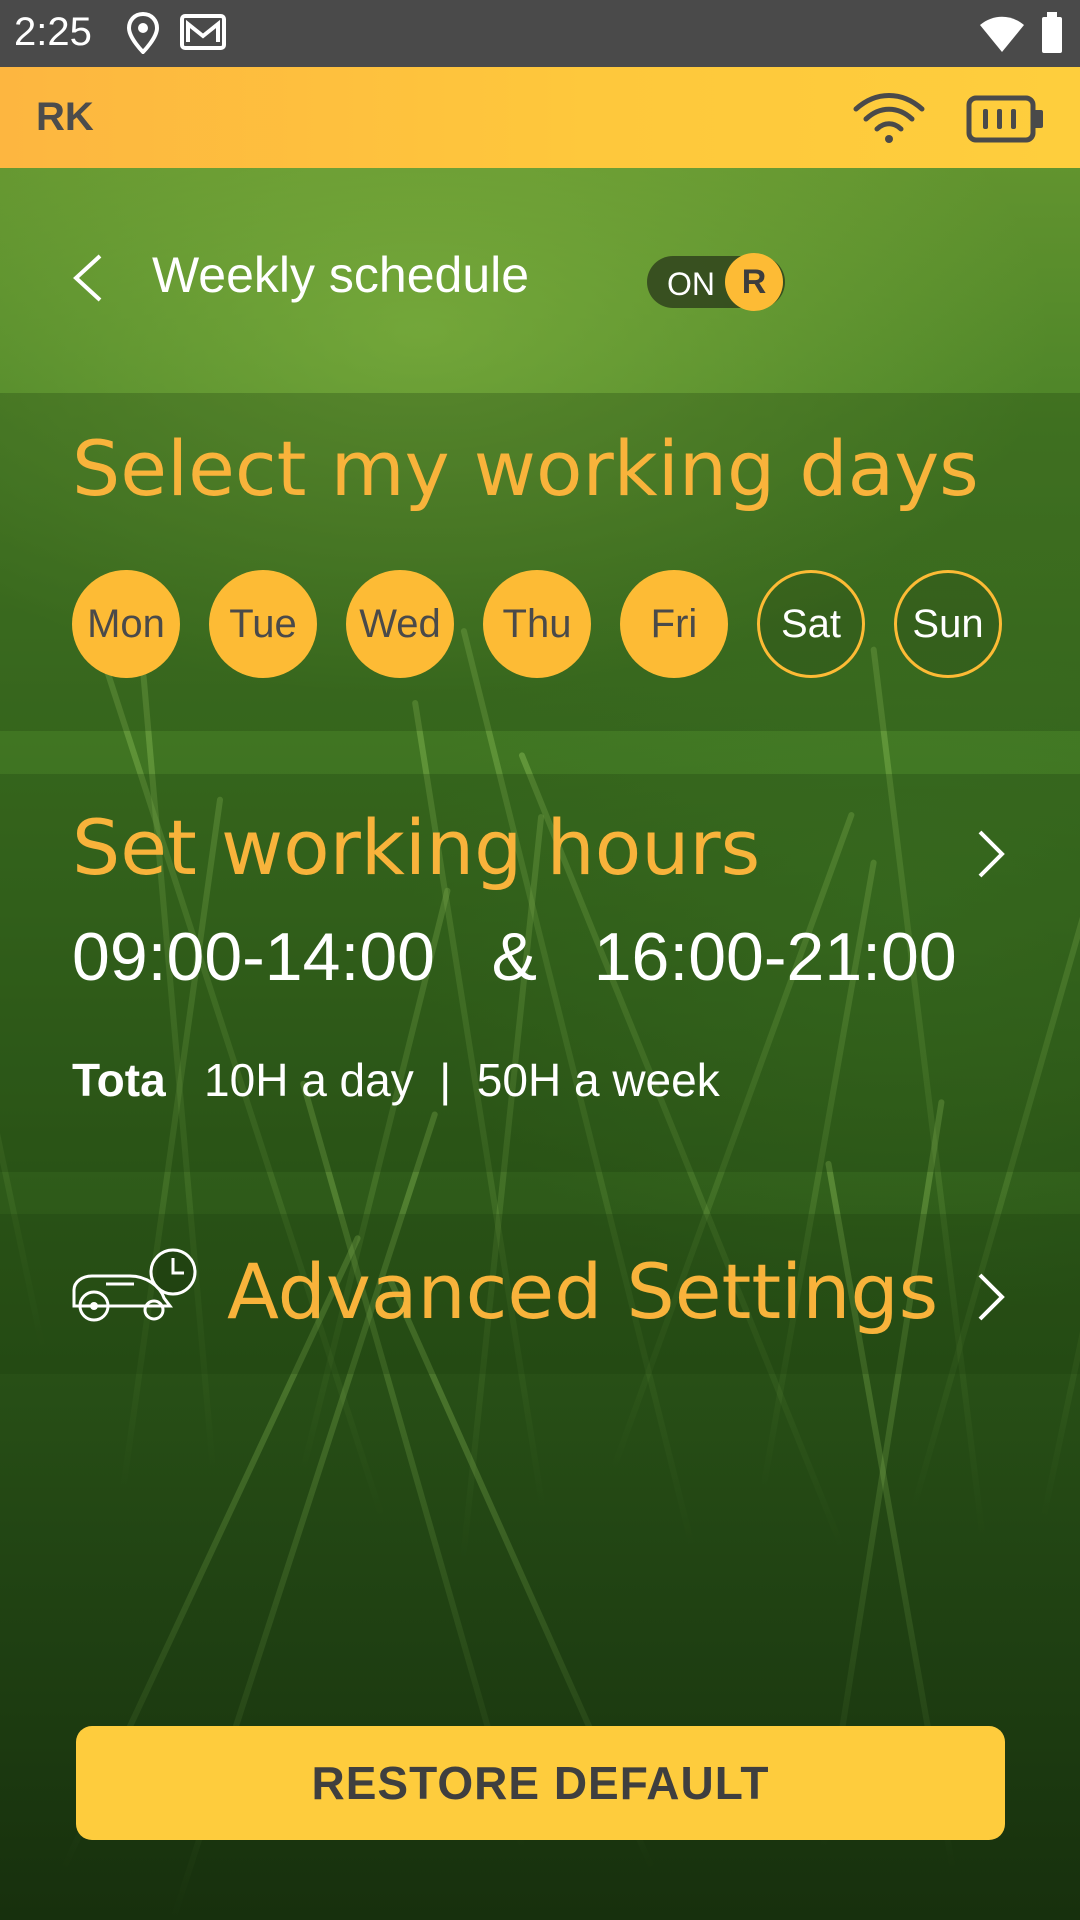 This screenshot has height=1920, width=1080. What do you see at coordinates (135, 1286) in the screenshot?
I see `mower-clock-icon` at bounding box center [135, 1286].